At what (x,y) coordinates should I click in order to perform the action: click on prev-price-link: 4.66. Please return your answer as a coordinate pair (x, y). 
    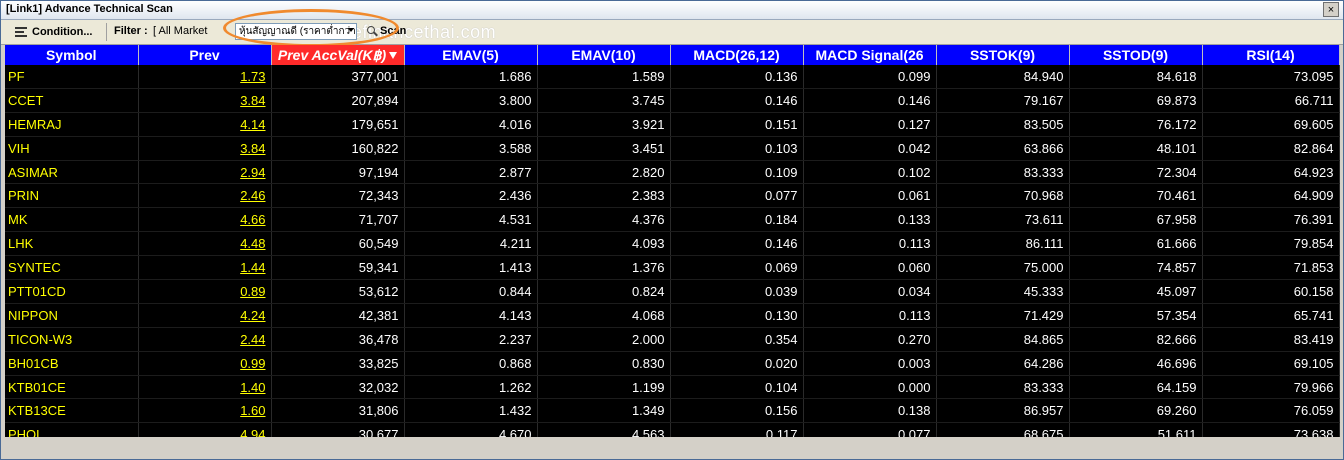
    Looking at the image, I should click on (205, 220).